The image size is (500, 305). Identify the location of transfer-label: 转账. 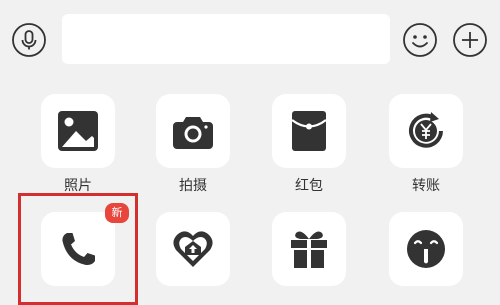
(426, 186).